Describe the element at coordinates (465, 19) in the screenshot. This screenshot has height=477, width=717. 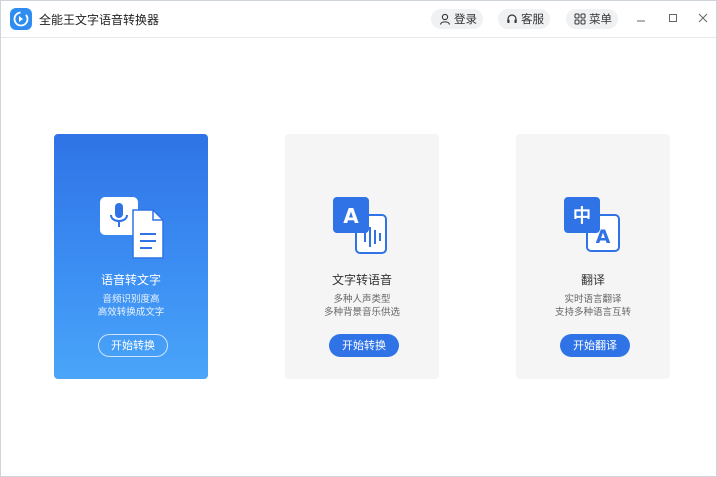
I see `login-label: 登录` at that location.